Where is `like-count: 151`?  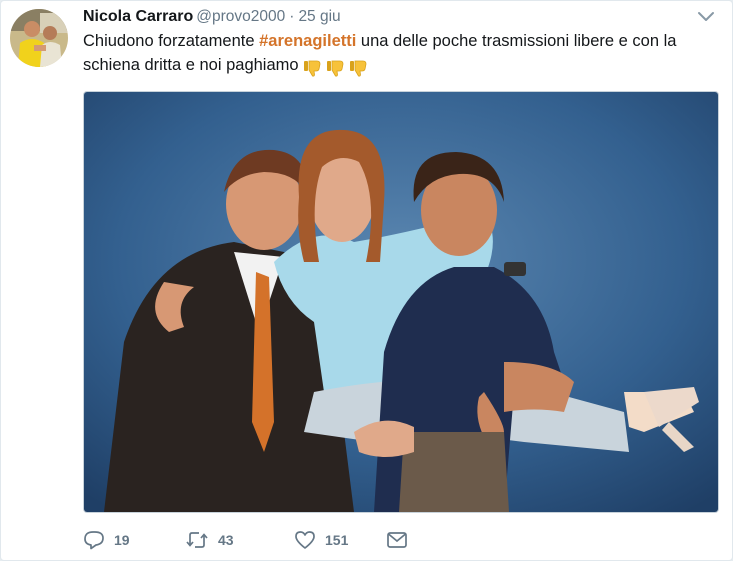 like-count: 151 is located at coordinates (337, 540).